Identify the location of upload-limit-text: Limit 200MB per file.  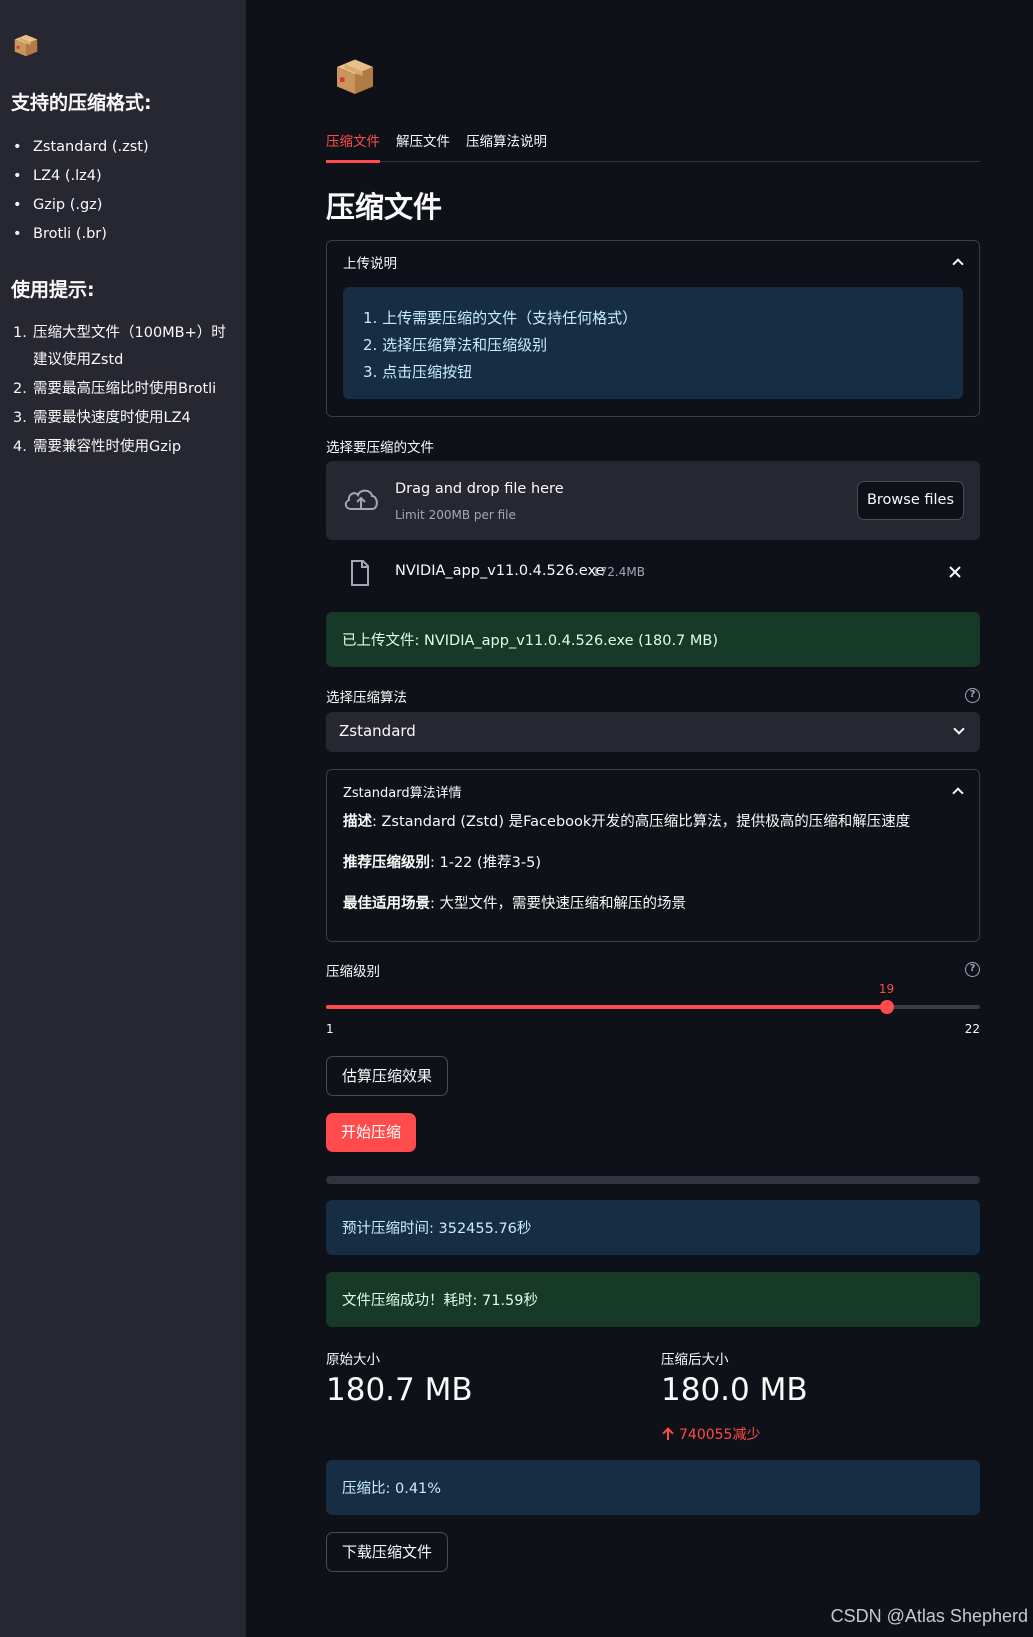
(455, 515).